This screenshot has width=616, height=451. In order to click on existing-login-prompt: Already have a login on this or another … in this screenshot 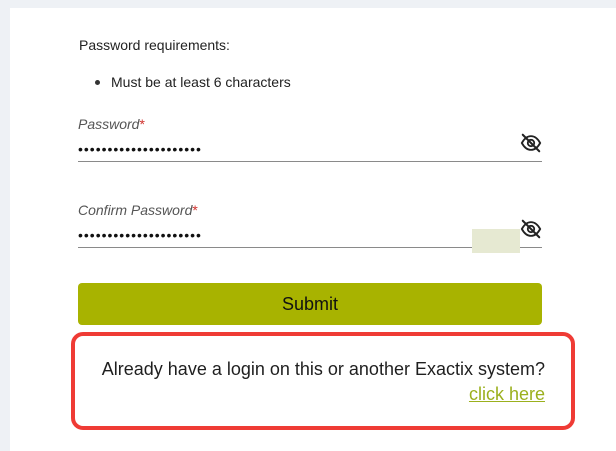, I will do `click(323, 369)`.